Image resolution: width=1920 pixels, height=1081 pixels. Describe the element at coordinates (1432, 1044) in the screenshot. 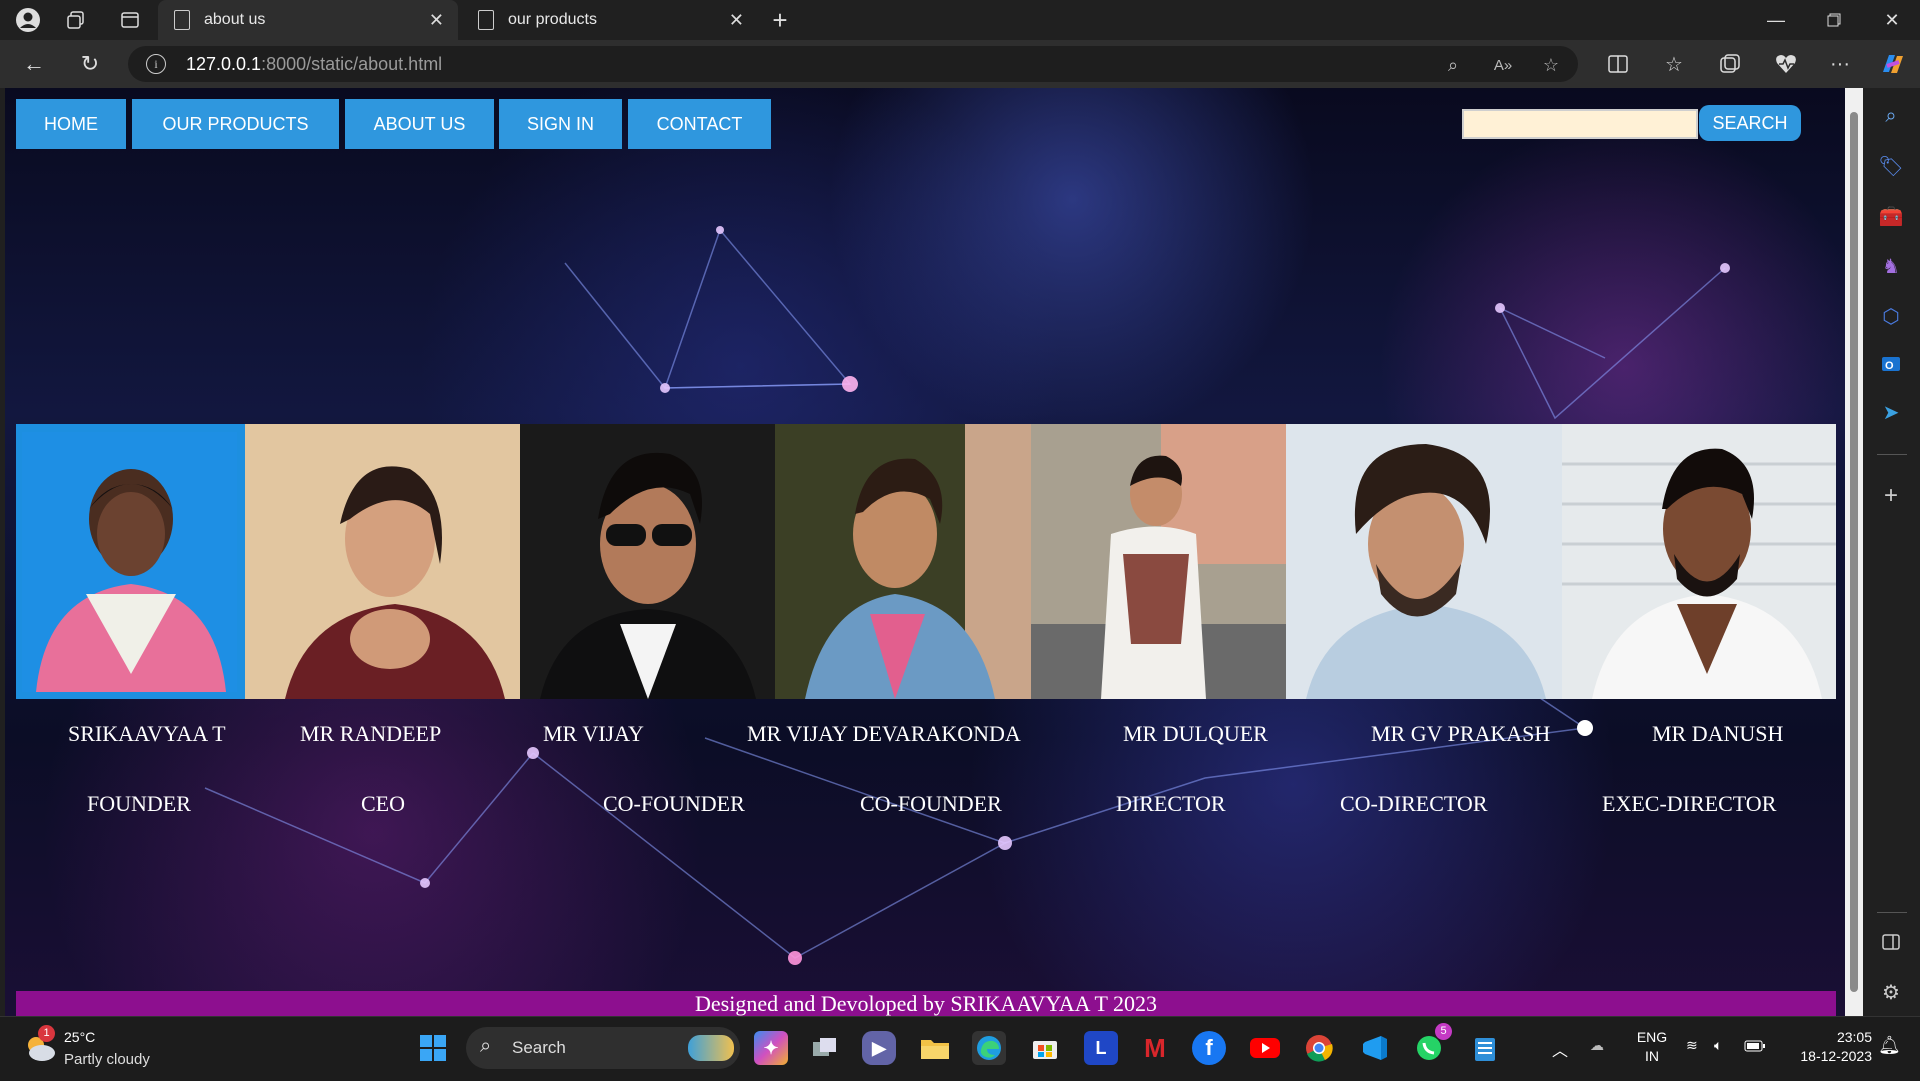

I see `whatsapp-icon: 5` at that location.